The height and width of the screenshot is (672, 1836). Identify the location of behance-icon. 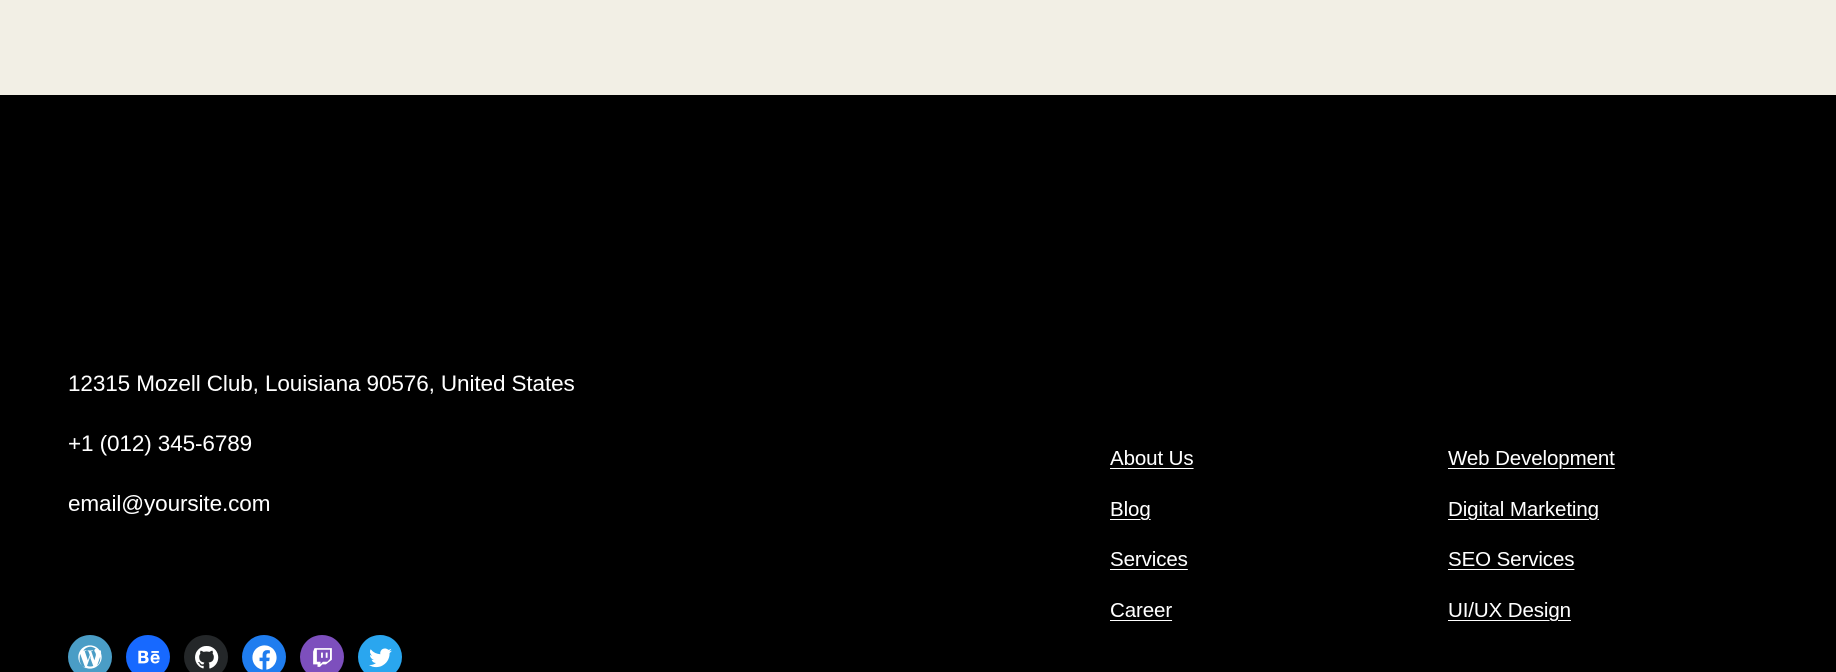
(148, 653).